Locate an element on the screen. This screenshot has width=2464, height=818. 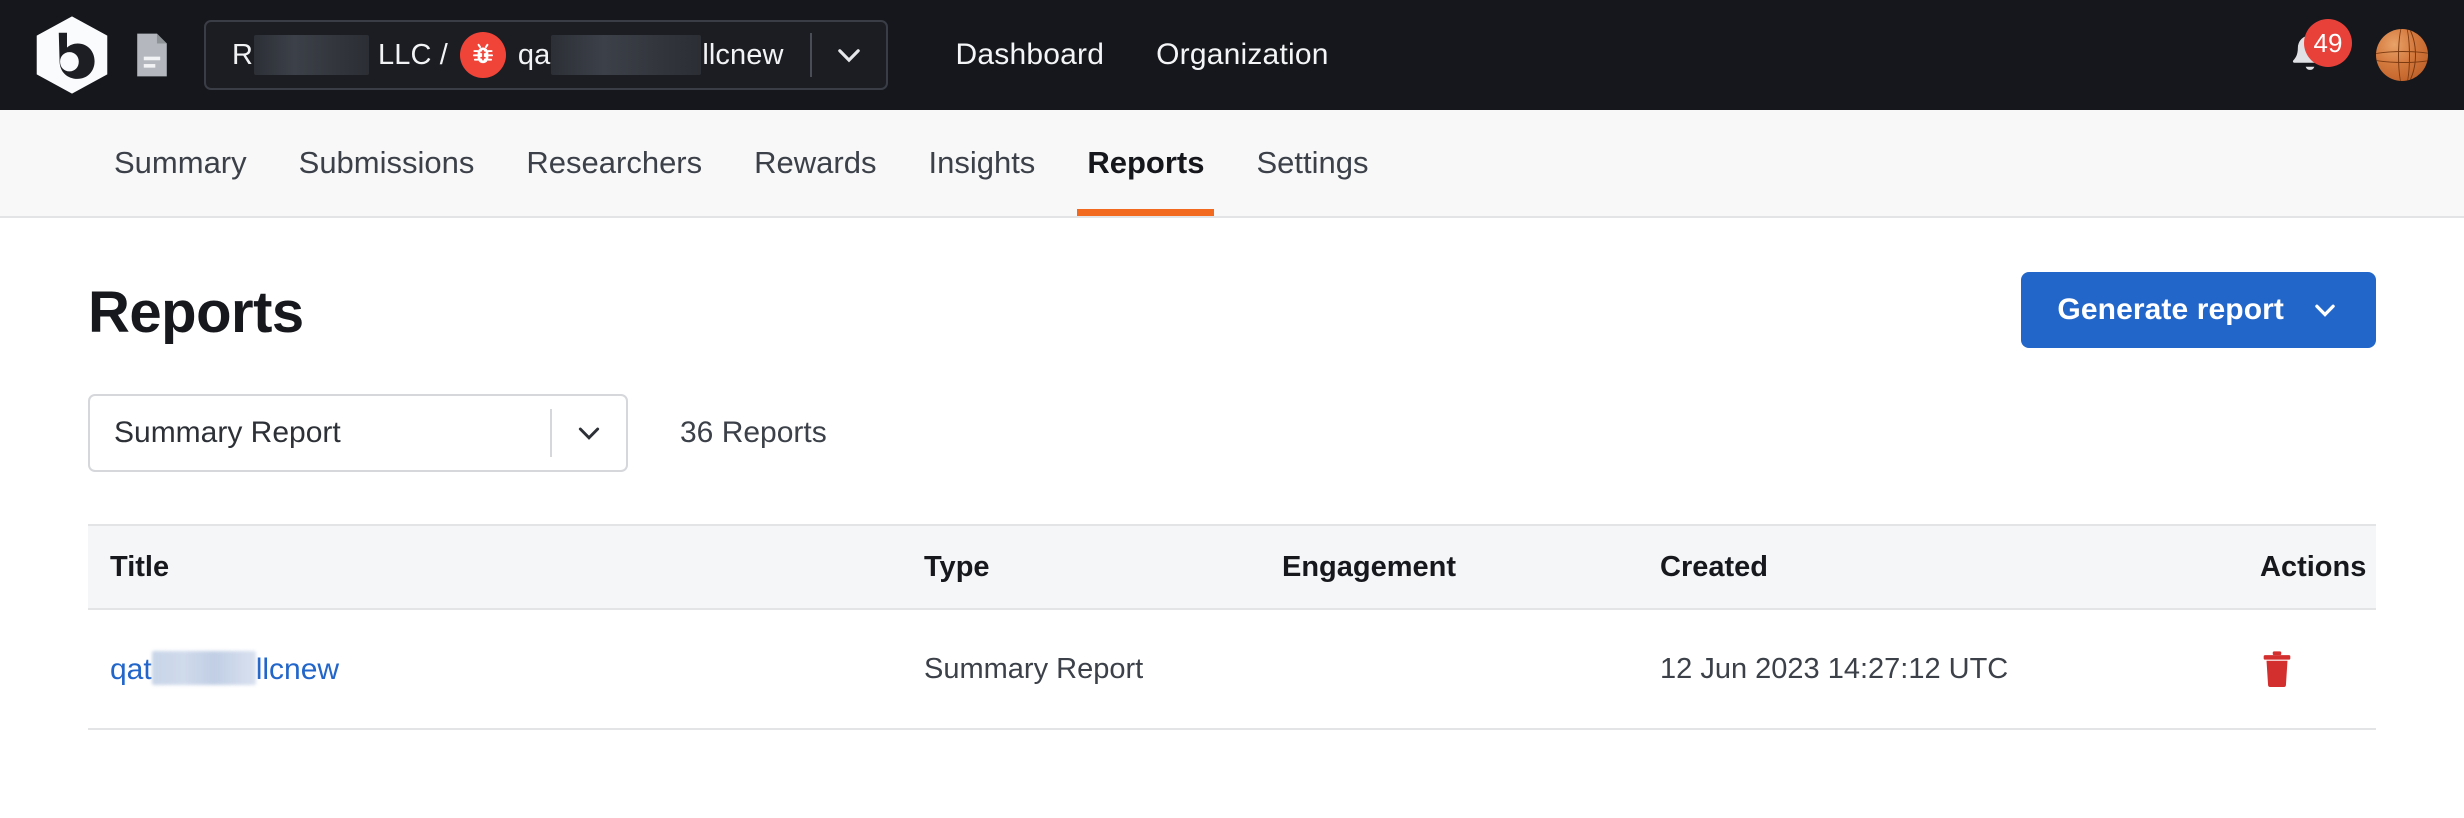
tab-reports: Reports is located at coordinates (1145, 163).